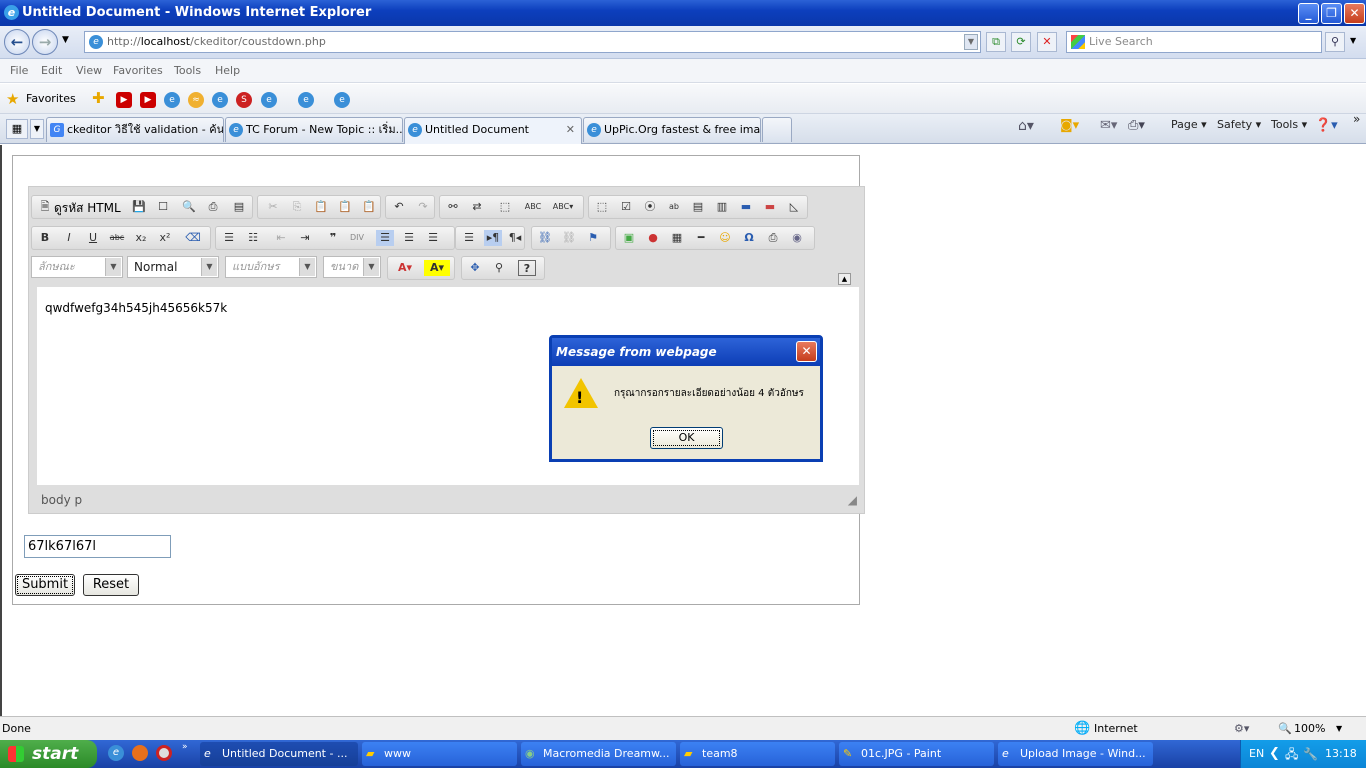 Image resolution: width=1366 pixels, height=768 pixels. I want to click on preview-icon: 🔍, so click(189, 207).